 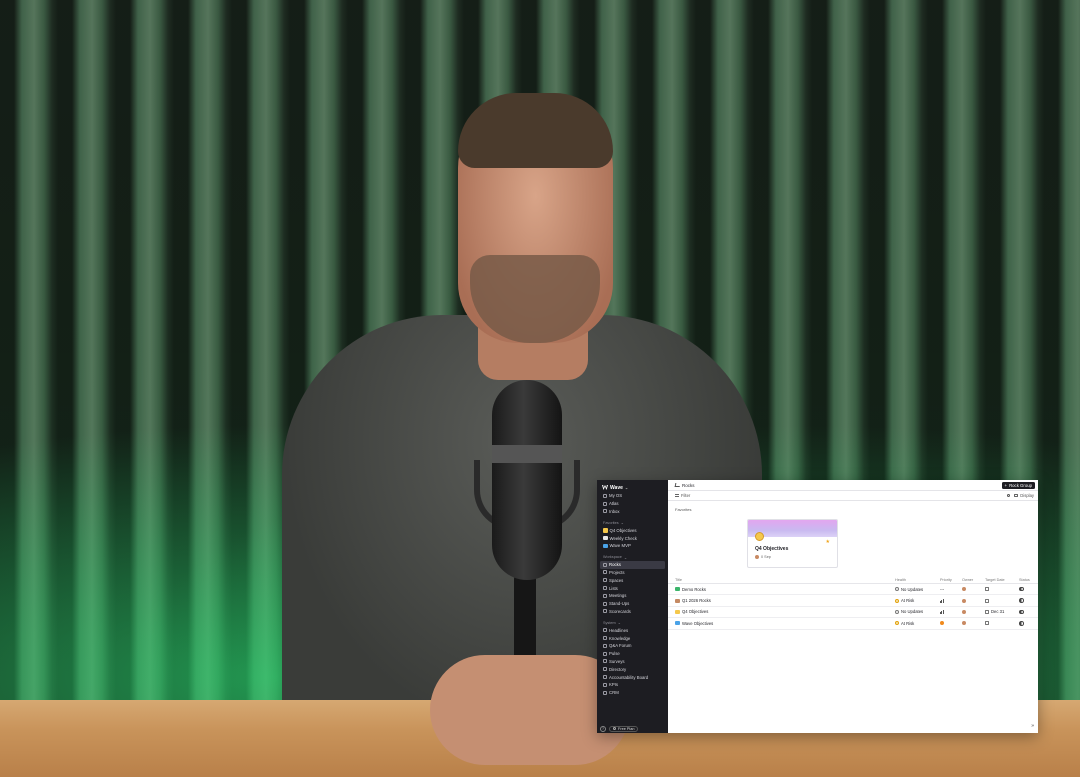 I want to click on sidebar-item-wave-mvp: Wave MVP, so click(x=632, y=546).